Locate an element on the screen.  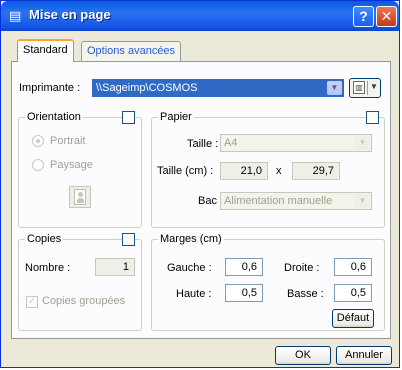
copies-groupees-checkbox: ✓ is located at coordinates (32, 302).